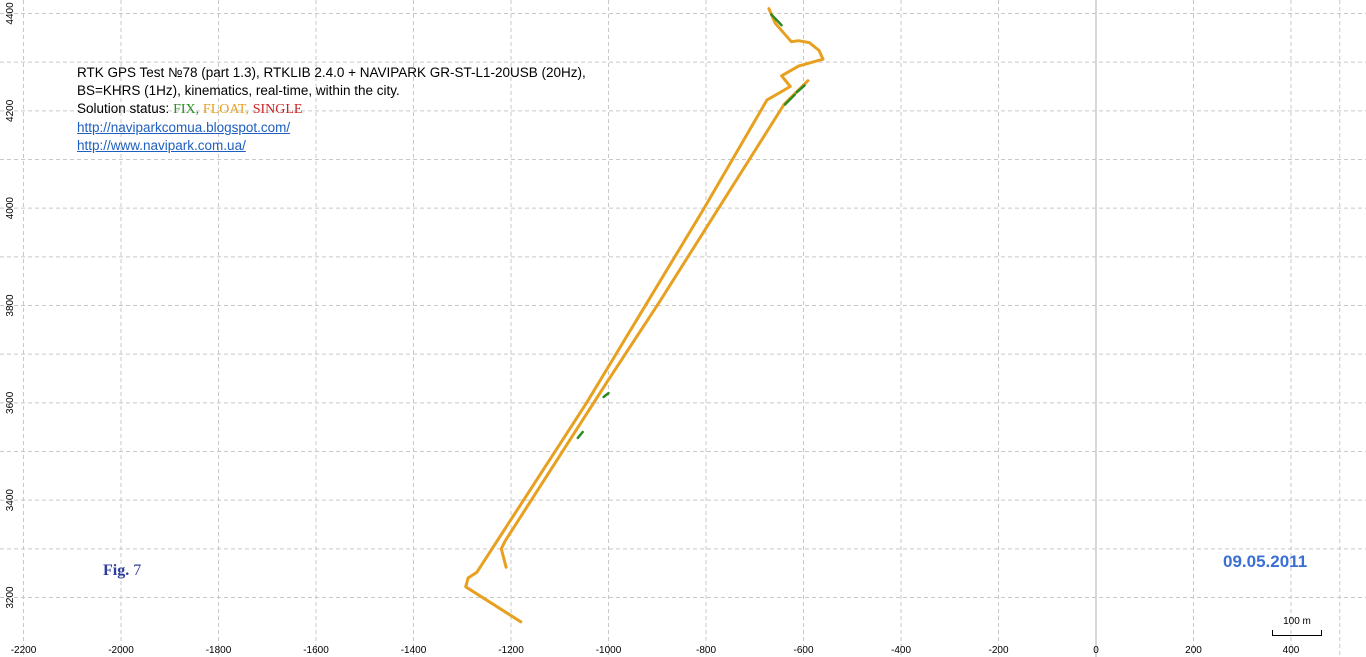 The height and width of the screenshot is (657, 1366). What do you see at coordinates (10, 208) in the screenshot?
I see `y-tick-label: 4000` at bounding box center [10, 208].